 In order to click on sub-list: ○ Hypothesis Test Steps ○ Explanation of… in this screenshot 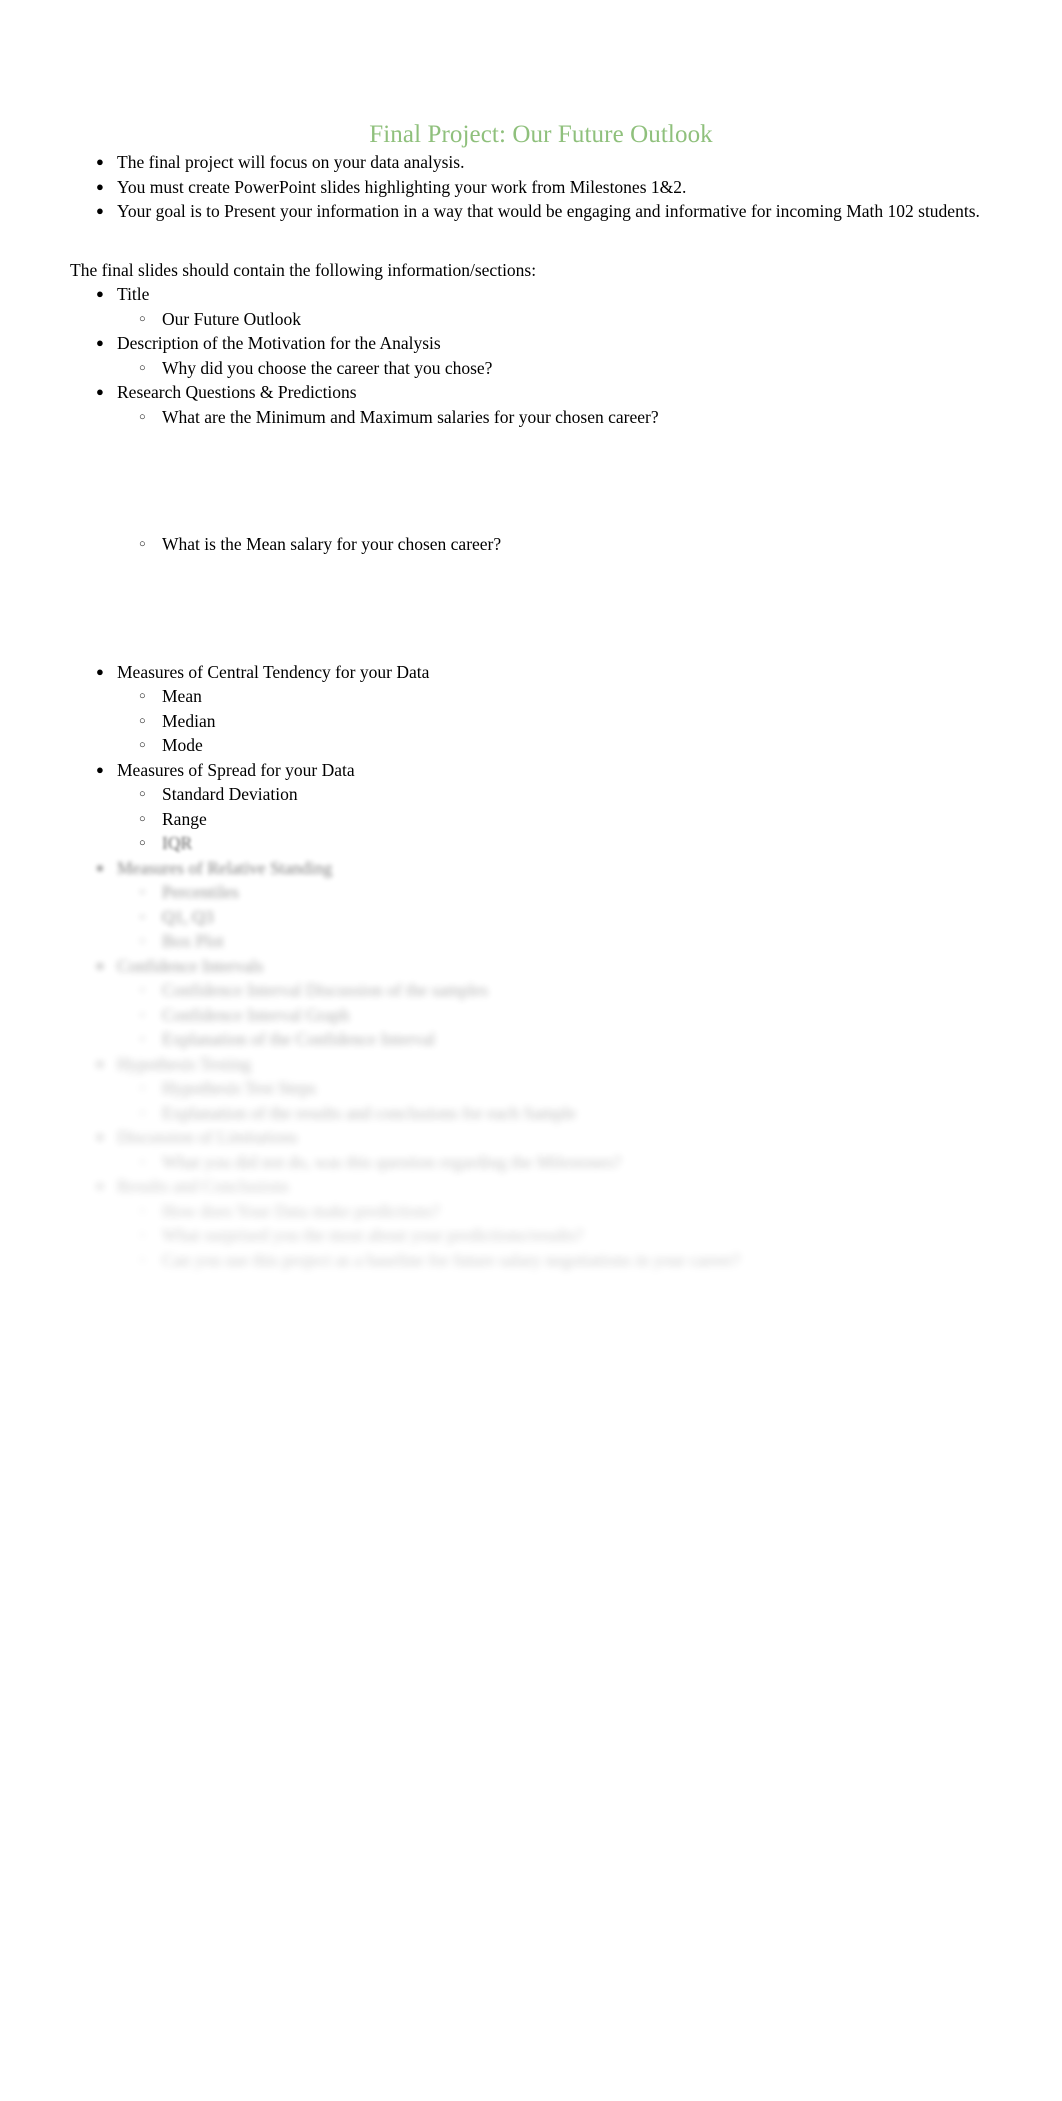, I will do `click(564, 1100)`.